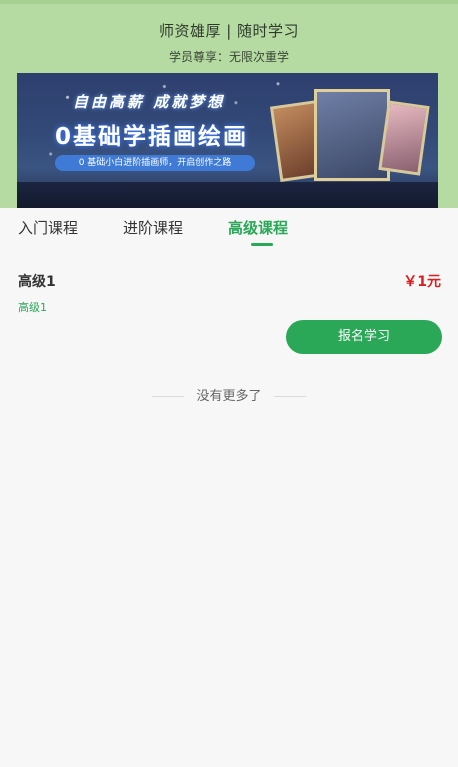 This screenshot has width=458, height=767. I want to click on tab-intermediate: 进阶课程, so click(153, 227).